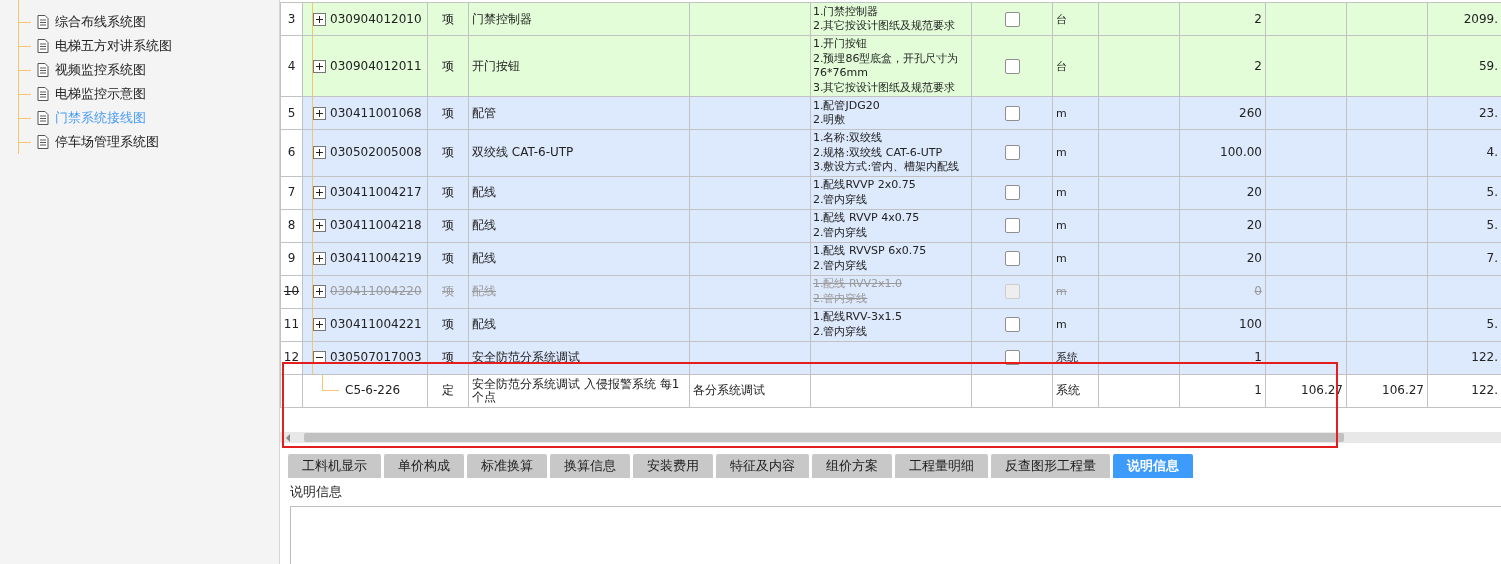 The height and width of the screenshot is (564, 1501). I want to click on tab: 单价构成, so click(424, 466).